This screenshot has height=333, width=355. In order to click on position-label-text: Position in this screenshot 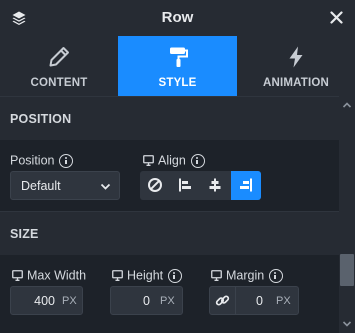, I will do `click(32, 160)`.